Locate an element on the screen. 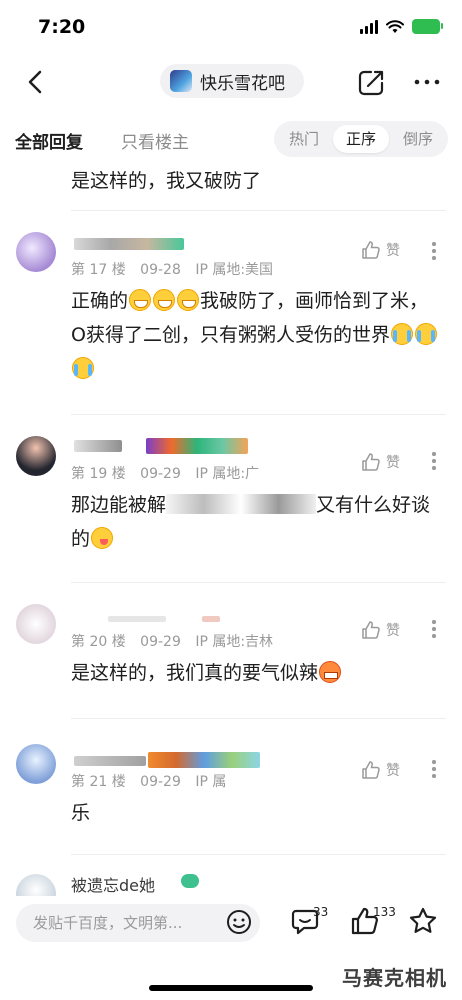 The height and width of the screenshot is (1000, 462). floor-number: 第 21 楼 is located at coordinates (98, 782).